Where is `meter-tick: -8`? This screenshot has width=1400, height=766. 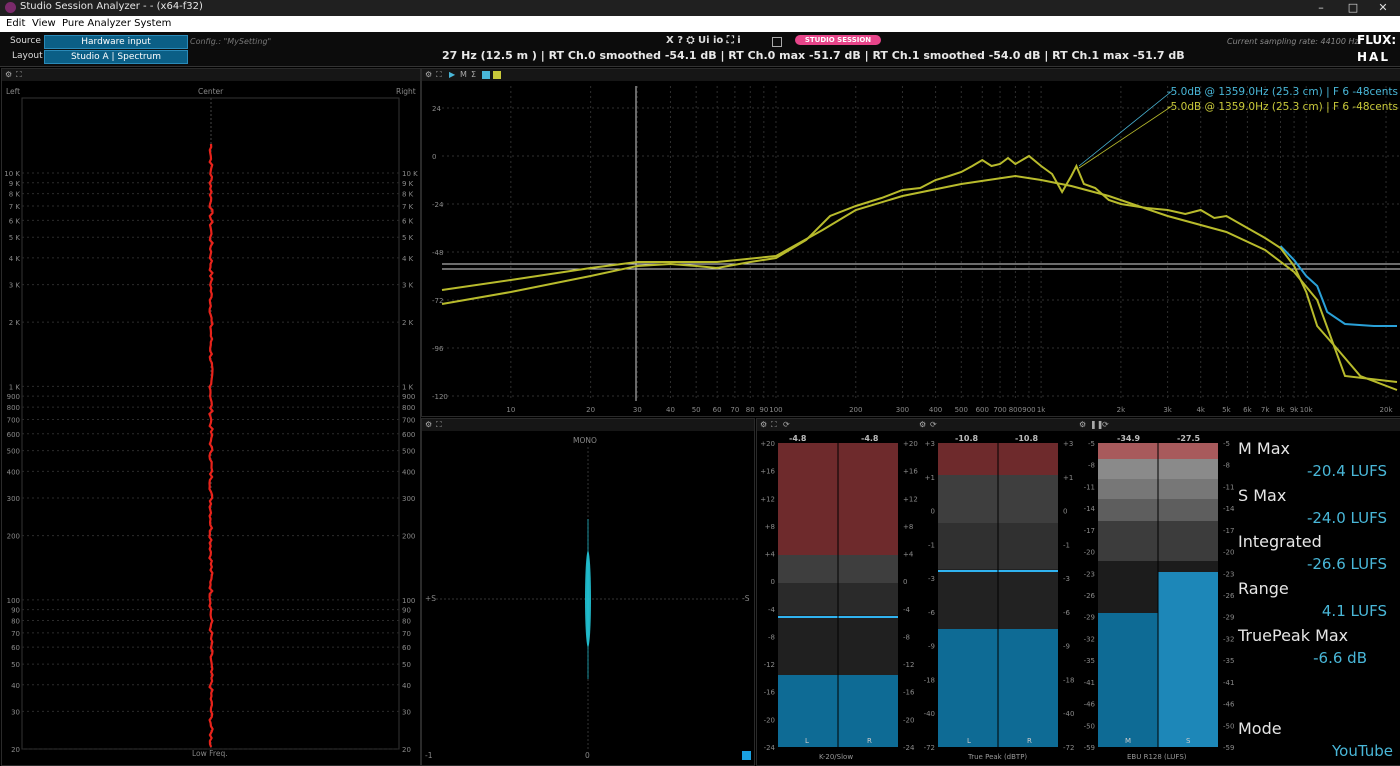 meter-tick: -8 is located at coordinates (771, 637).